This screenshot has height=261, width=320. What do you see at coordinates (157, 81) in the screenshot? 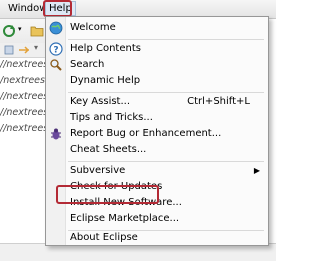
I see `menu-item-dynamic-help: Dynamic Help` at bounding box center [157, 81].